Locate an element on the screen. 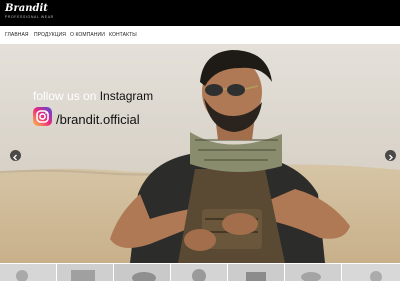  nav-item-products: ПРОДУКЦИЯ is located at coordinates (50, 35).